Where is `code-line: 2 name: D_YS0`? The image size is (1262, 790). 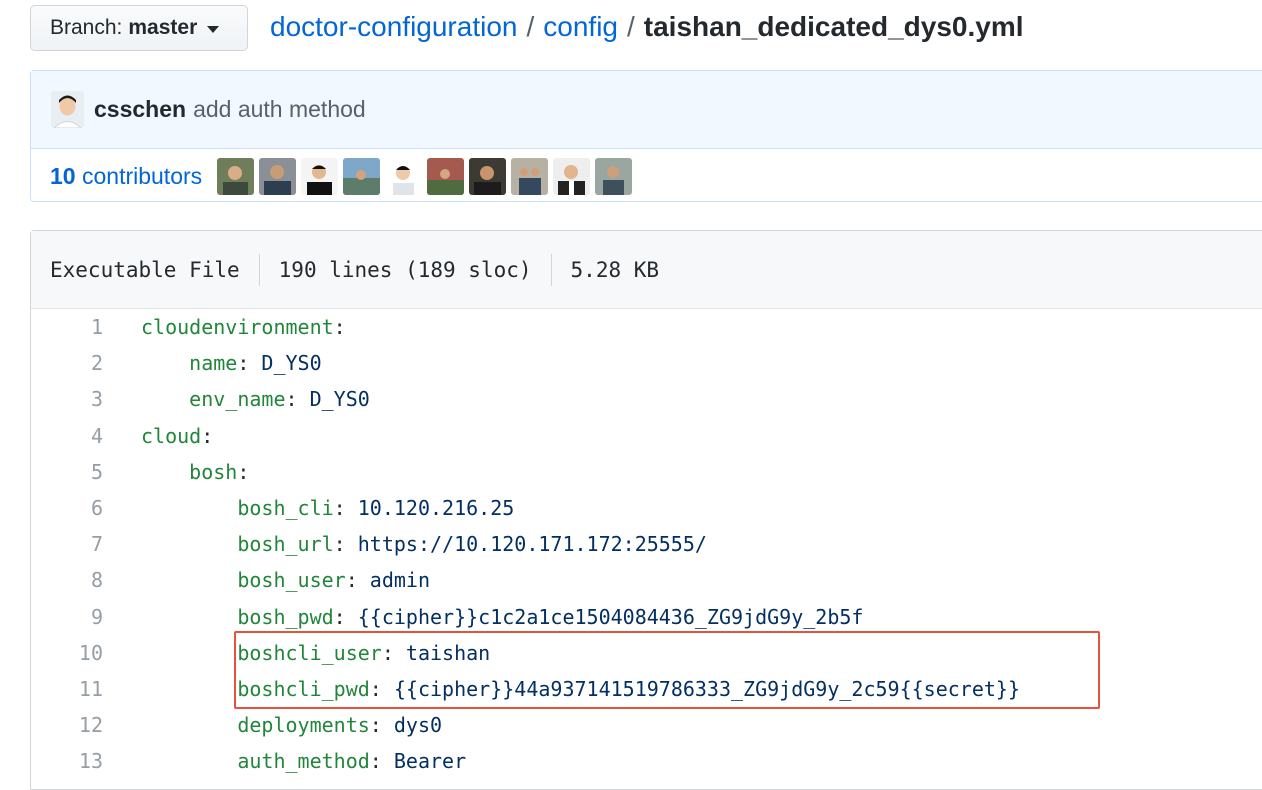 code-line: 2 name: D_YS0 is located at coordinates (646, 363).